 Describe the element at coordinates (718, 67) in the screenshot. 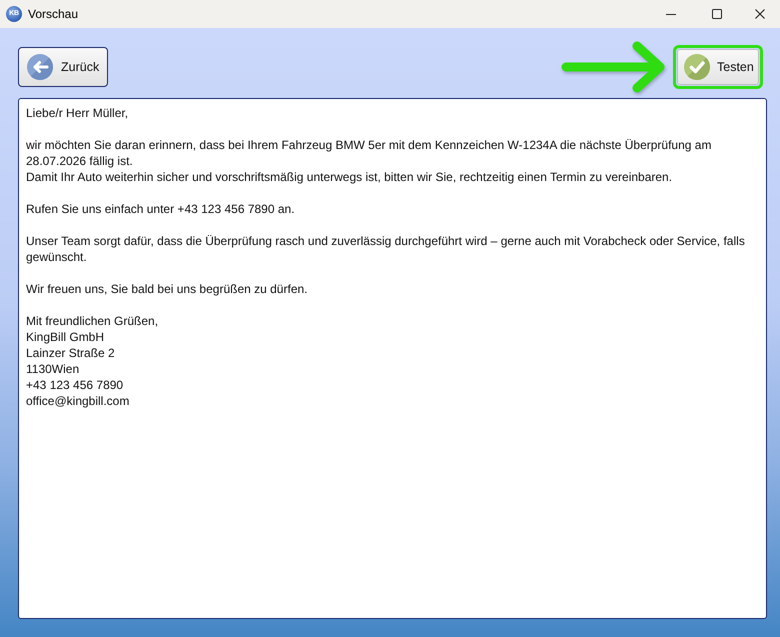

I see `test-button: Testen` at that location.